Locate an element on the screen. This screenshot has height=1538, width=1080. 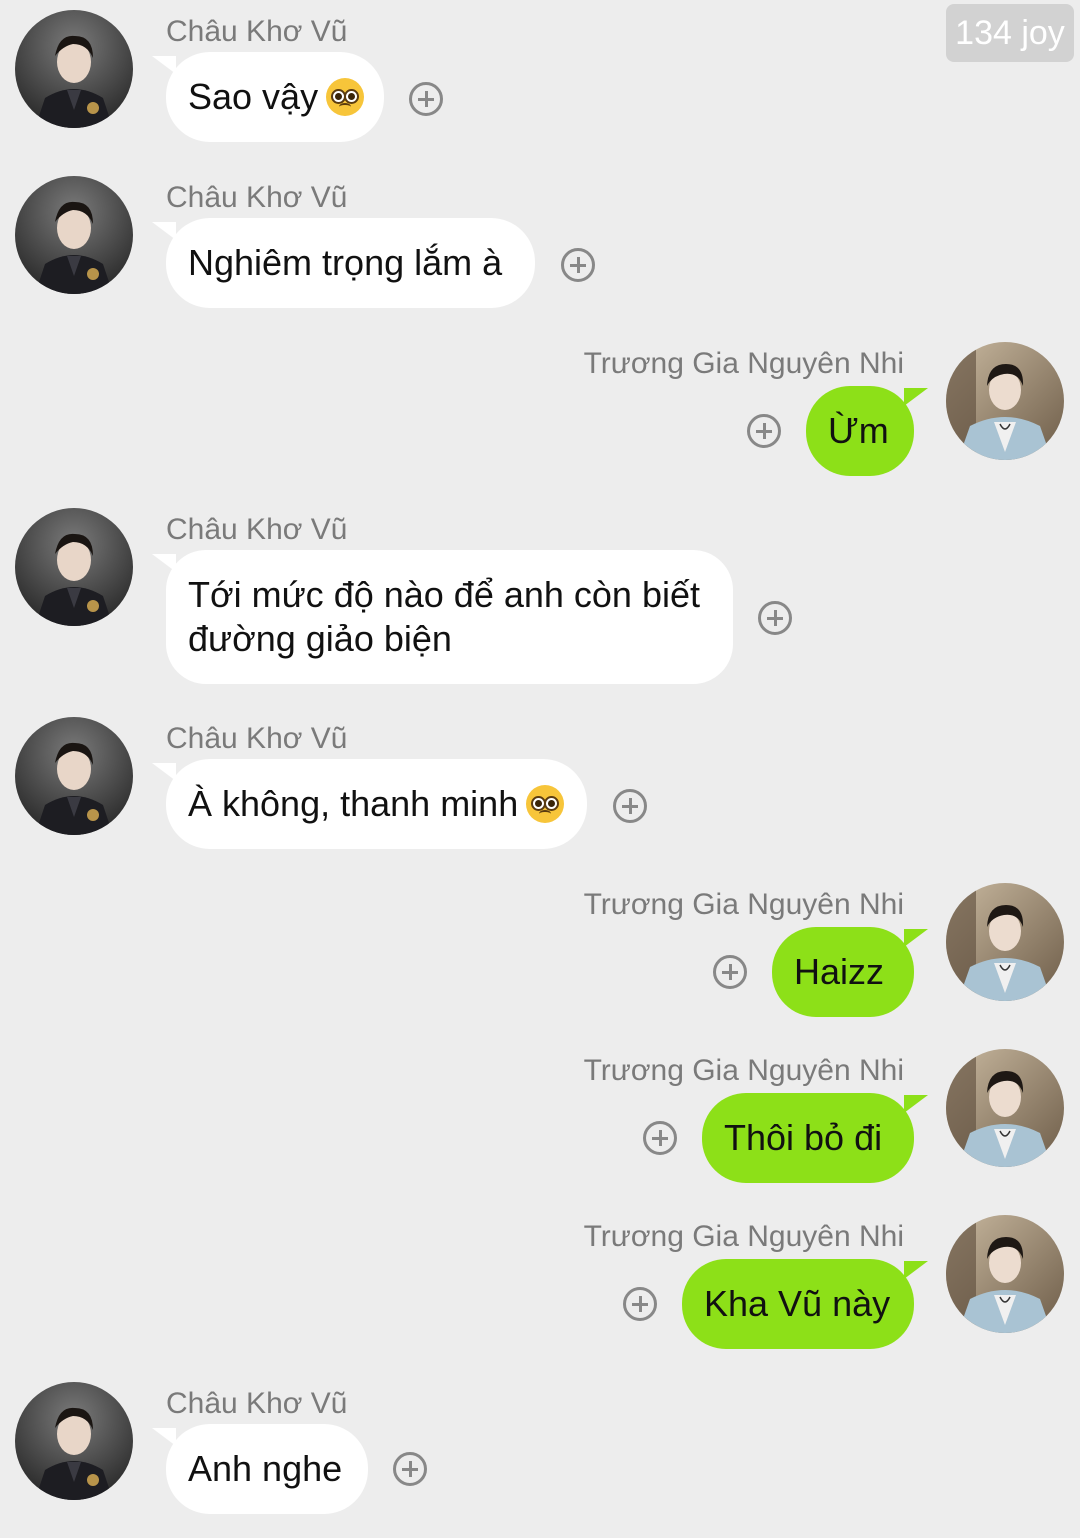
message-bubble: Sao vậy is located at coordinates (275, 97).